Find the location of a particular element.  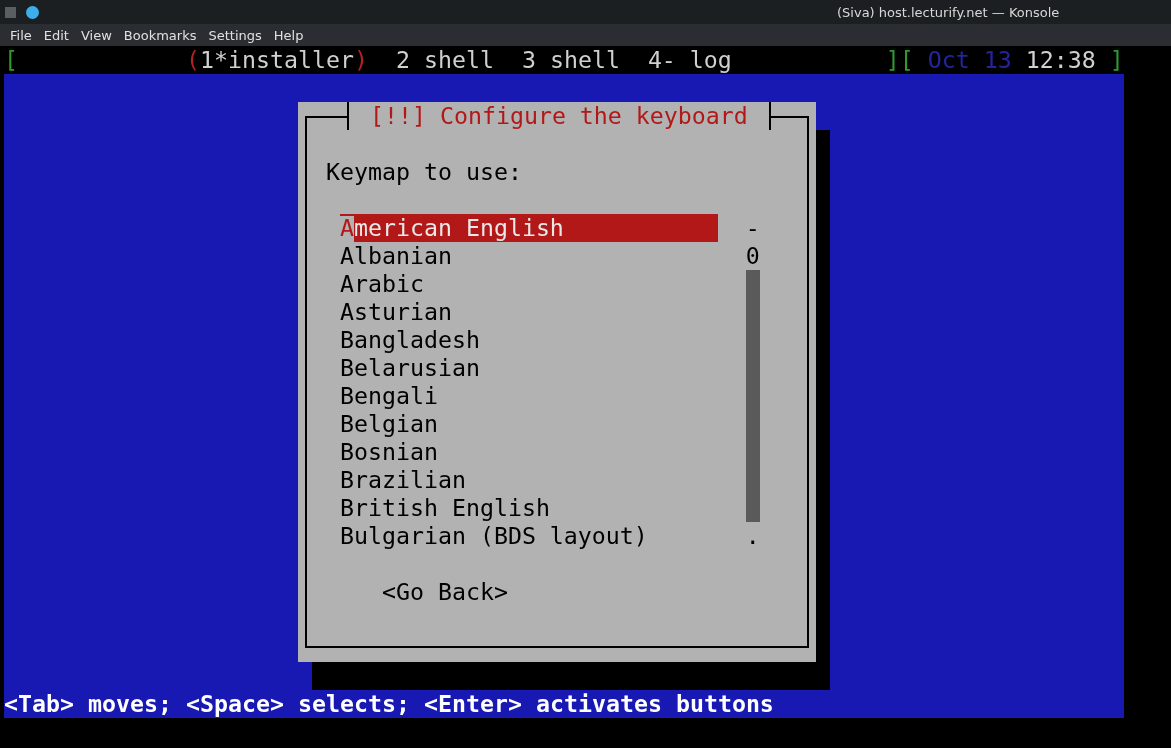

help-line: <Tab> moves; <Space> selects; <Enter> activates buttons is located at coordinates (389, 704).